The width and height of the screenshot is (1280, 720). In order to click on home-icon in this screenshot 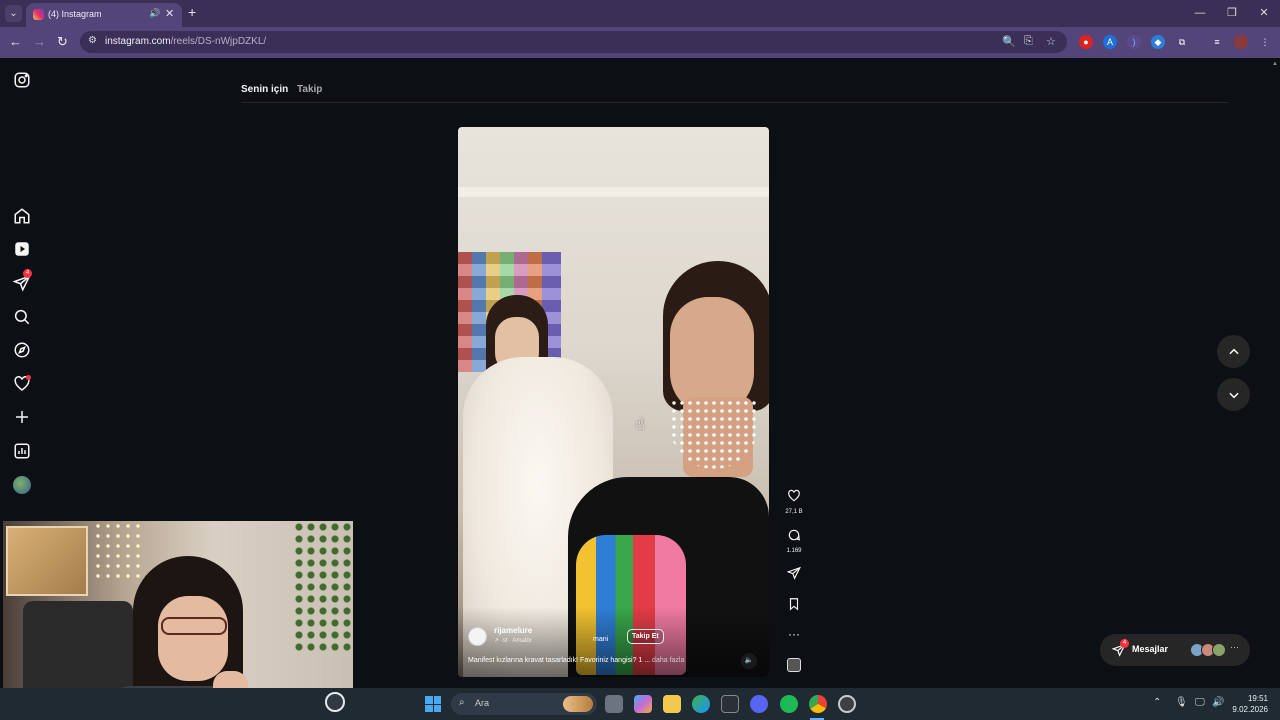, I will do `click(22, 216)`.